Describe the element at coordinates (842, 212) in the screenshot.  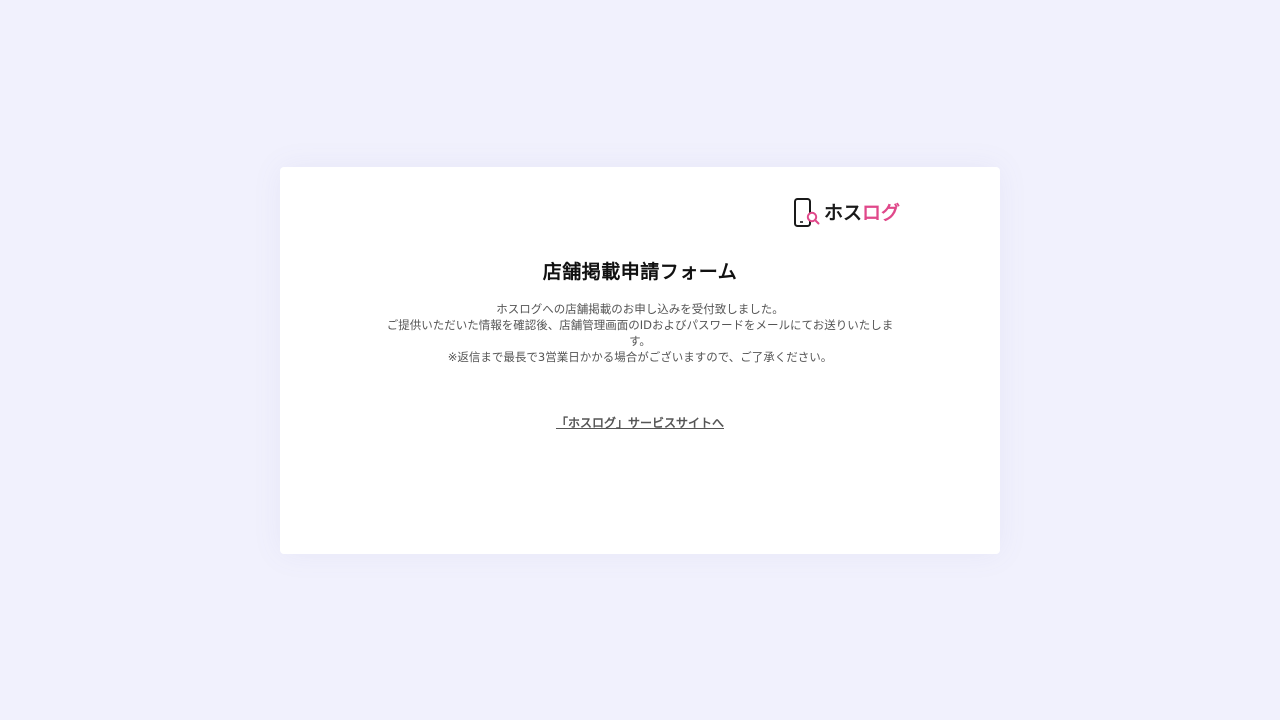
I see `logo-text-dark: ホス` at that location.